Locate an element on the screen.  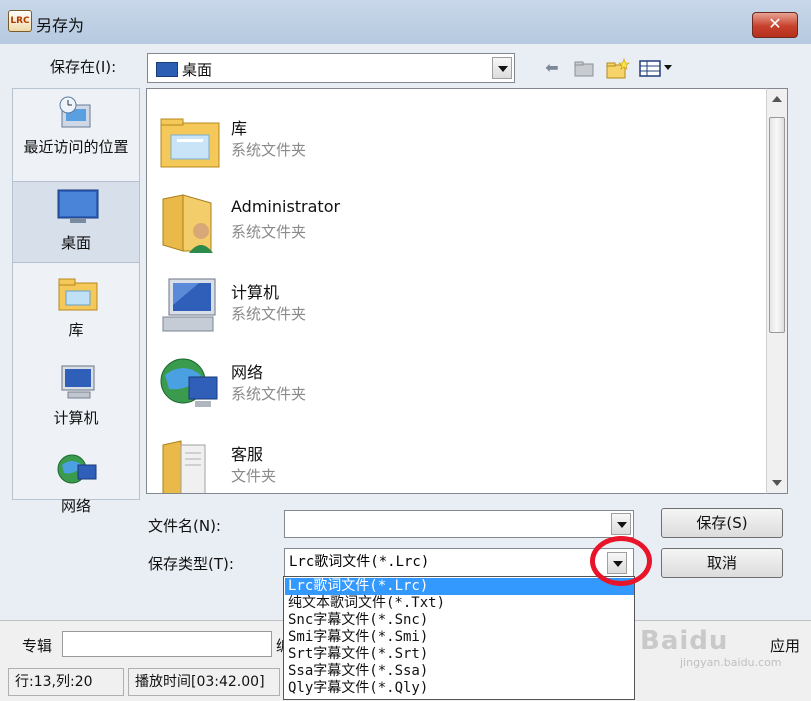
place-label: 网络 is located at coordinates (75, 506).